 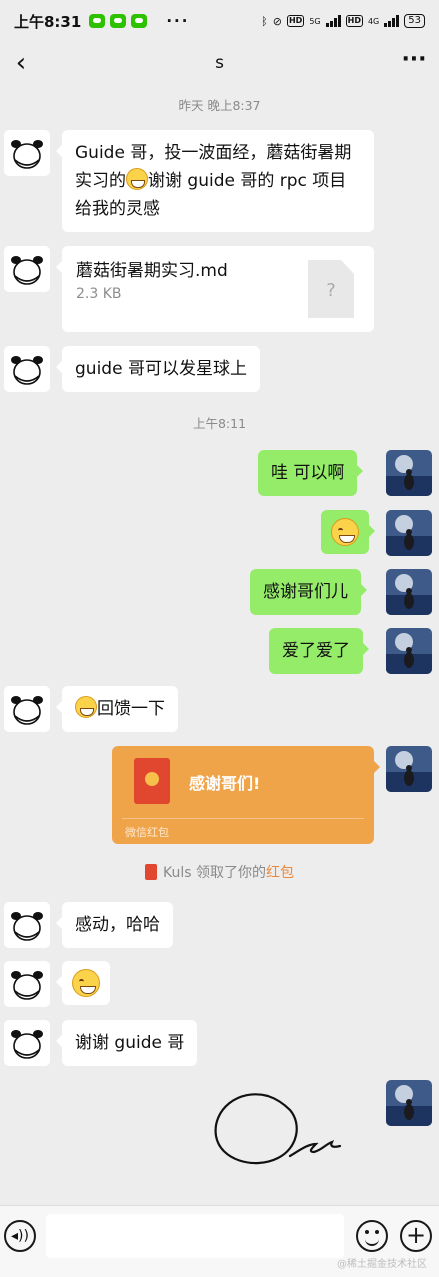 What do you see at coordinates (372, 1236) in the screenshot?
I see `emoji-icon` at bounding box center [372, 1236].